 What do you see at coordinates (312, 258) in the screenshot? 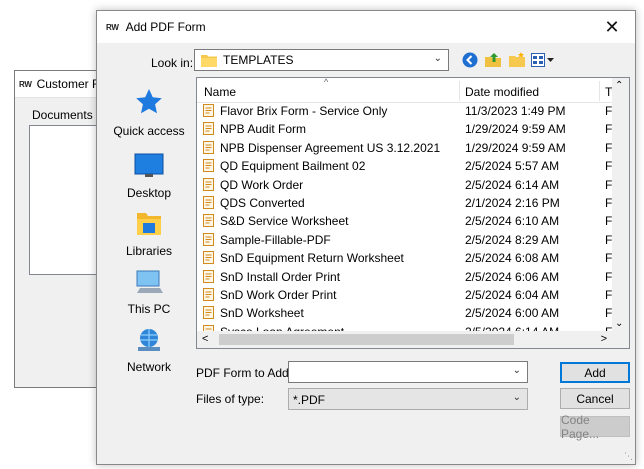
I see `file-name: SnD Equipment Return Worksheet` at bounding box center [312, 258].